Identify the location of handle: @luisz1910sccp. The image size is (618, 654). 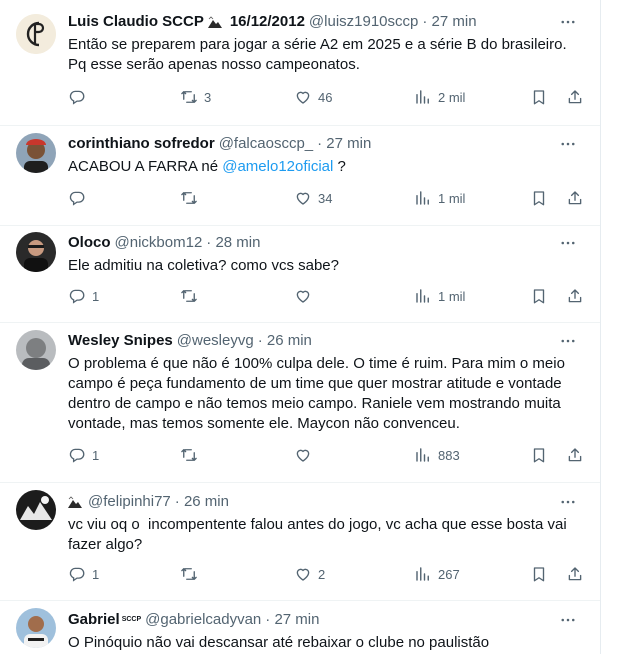
(363, 22).